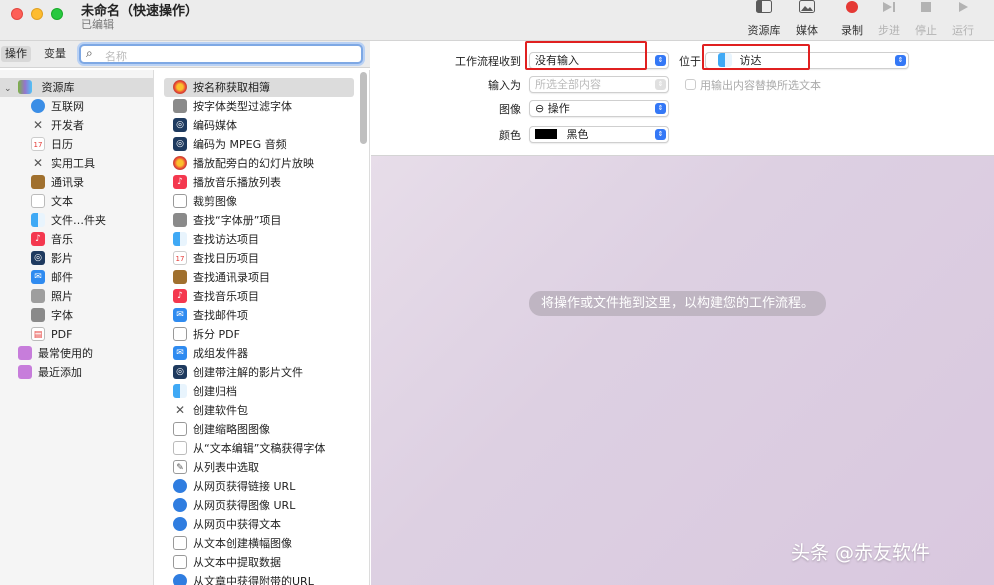 This screenshot has height=585, width=994. Describe the element at coordinates (55, 54) in the screenshot. I see `tab-variables: 变量` at that location.